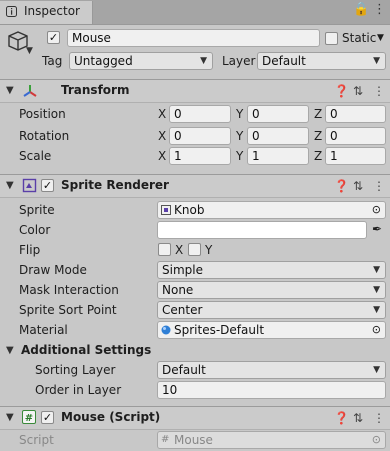 The height and width of the screenshot is (451, 390). Describe the element at coordinates (141, 61) in the screenshot. I see `tag-dropdown: Untagged ▼` at that location.